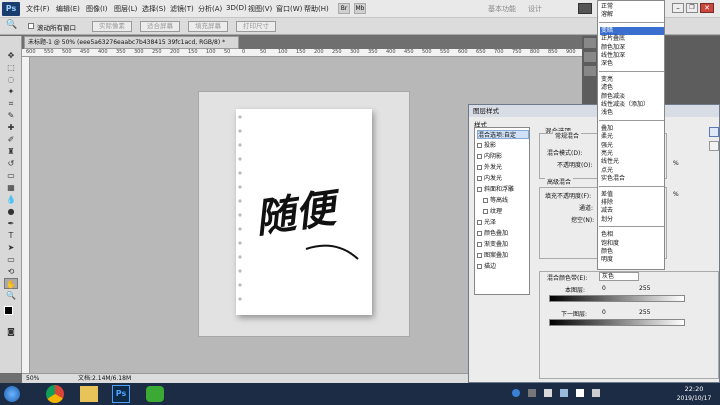 Image resolution: width=720 pixels, height=405 pixels. I want to click on start-button, so click(12, 394).